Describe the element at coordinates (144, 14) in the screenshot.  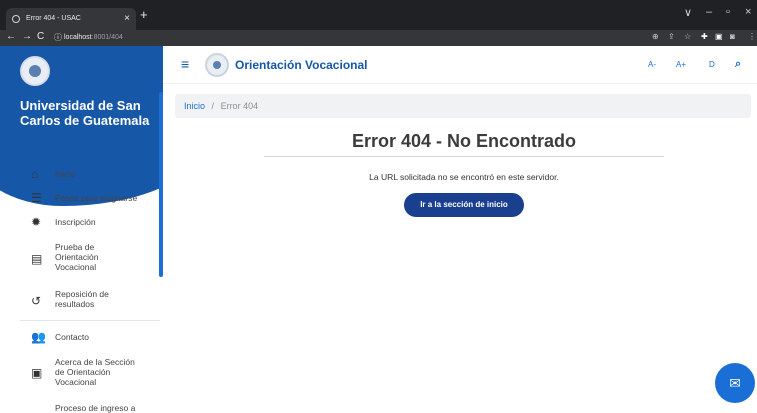
I see `new-tab-button: +` at that location.